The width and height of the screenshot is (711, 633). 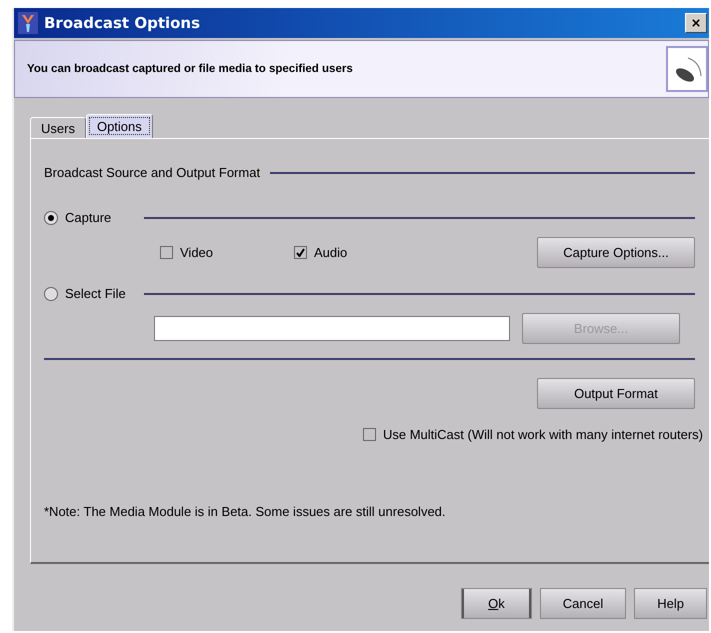 I want to click on dialog-button: Cancel, so click(x=583, y=603).